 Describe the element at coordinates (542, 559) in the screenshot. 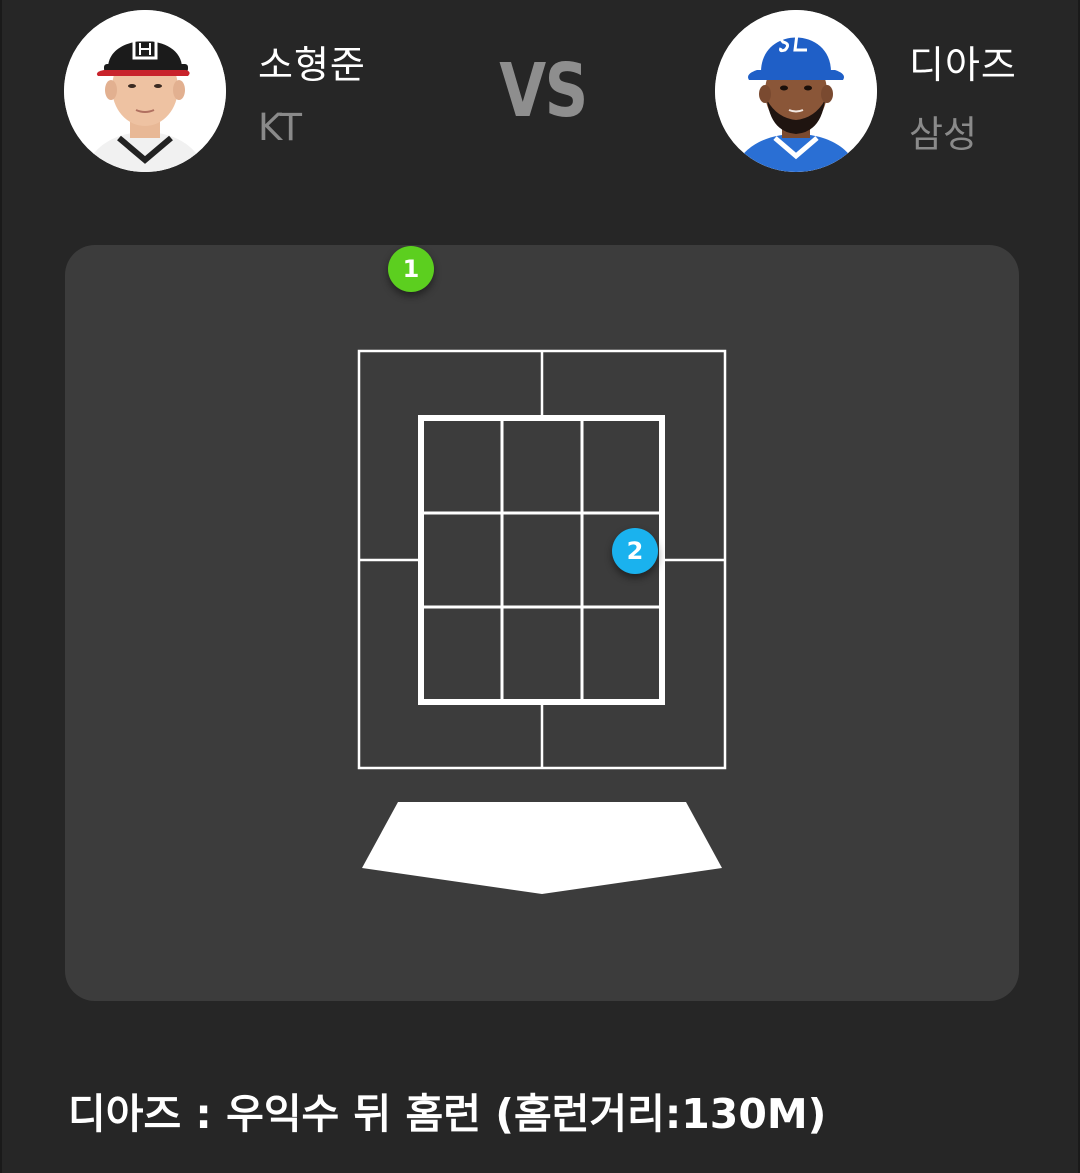

I see `outer-zone` at that location.